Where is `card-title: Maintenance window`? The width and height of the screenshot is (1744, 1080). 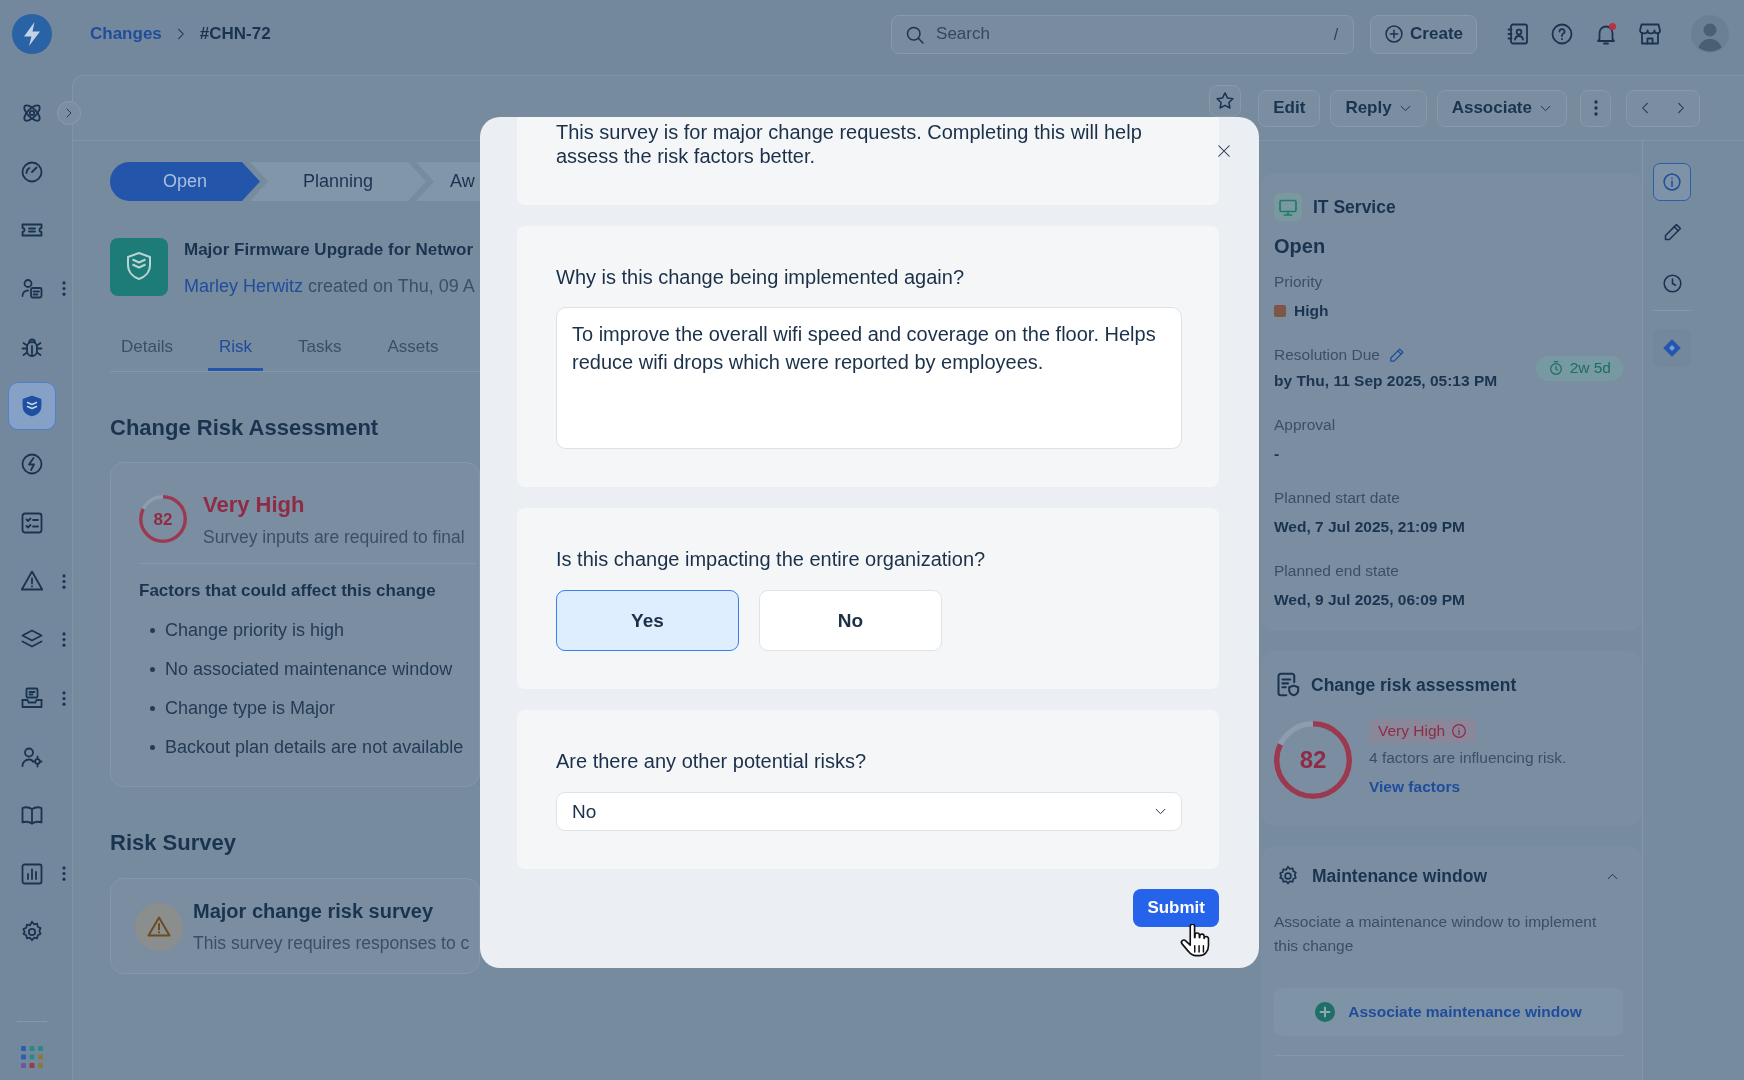 card-title: Maintenance window is located at coordinates (1400, 876).